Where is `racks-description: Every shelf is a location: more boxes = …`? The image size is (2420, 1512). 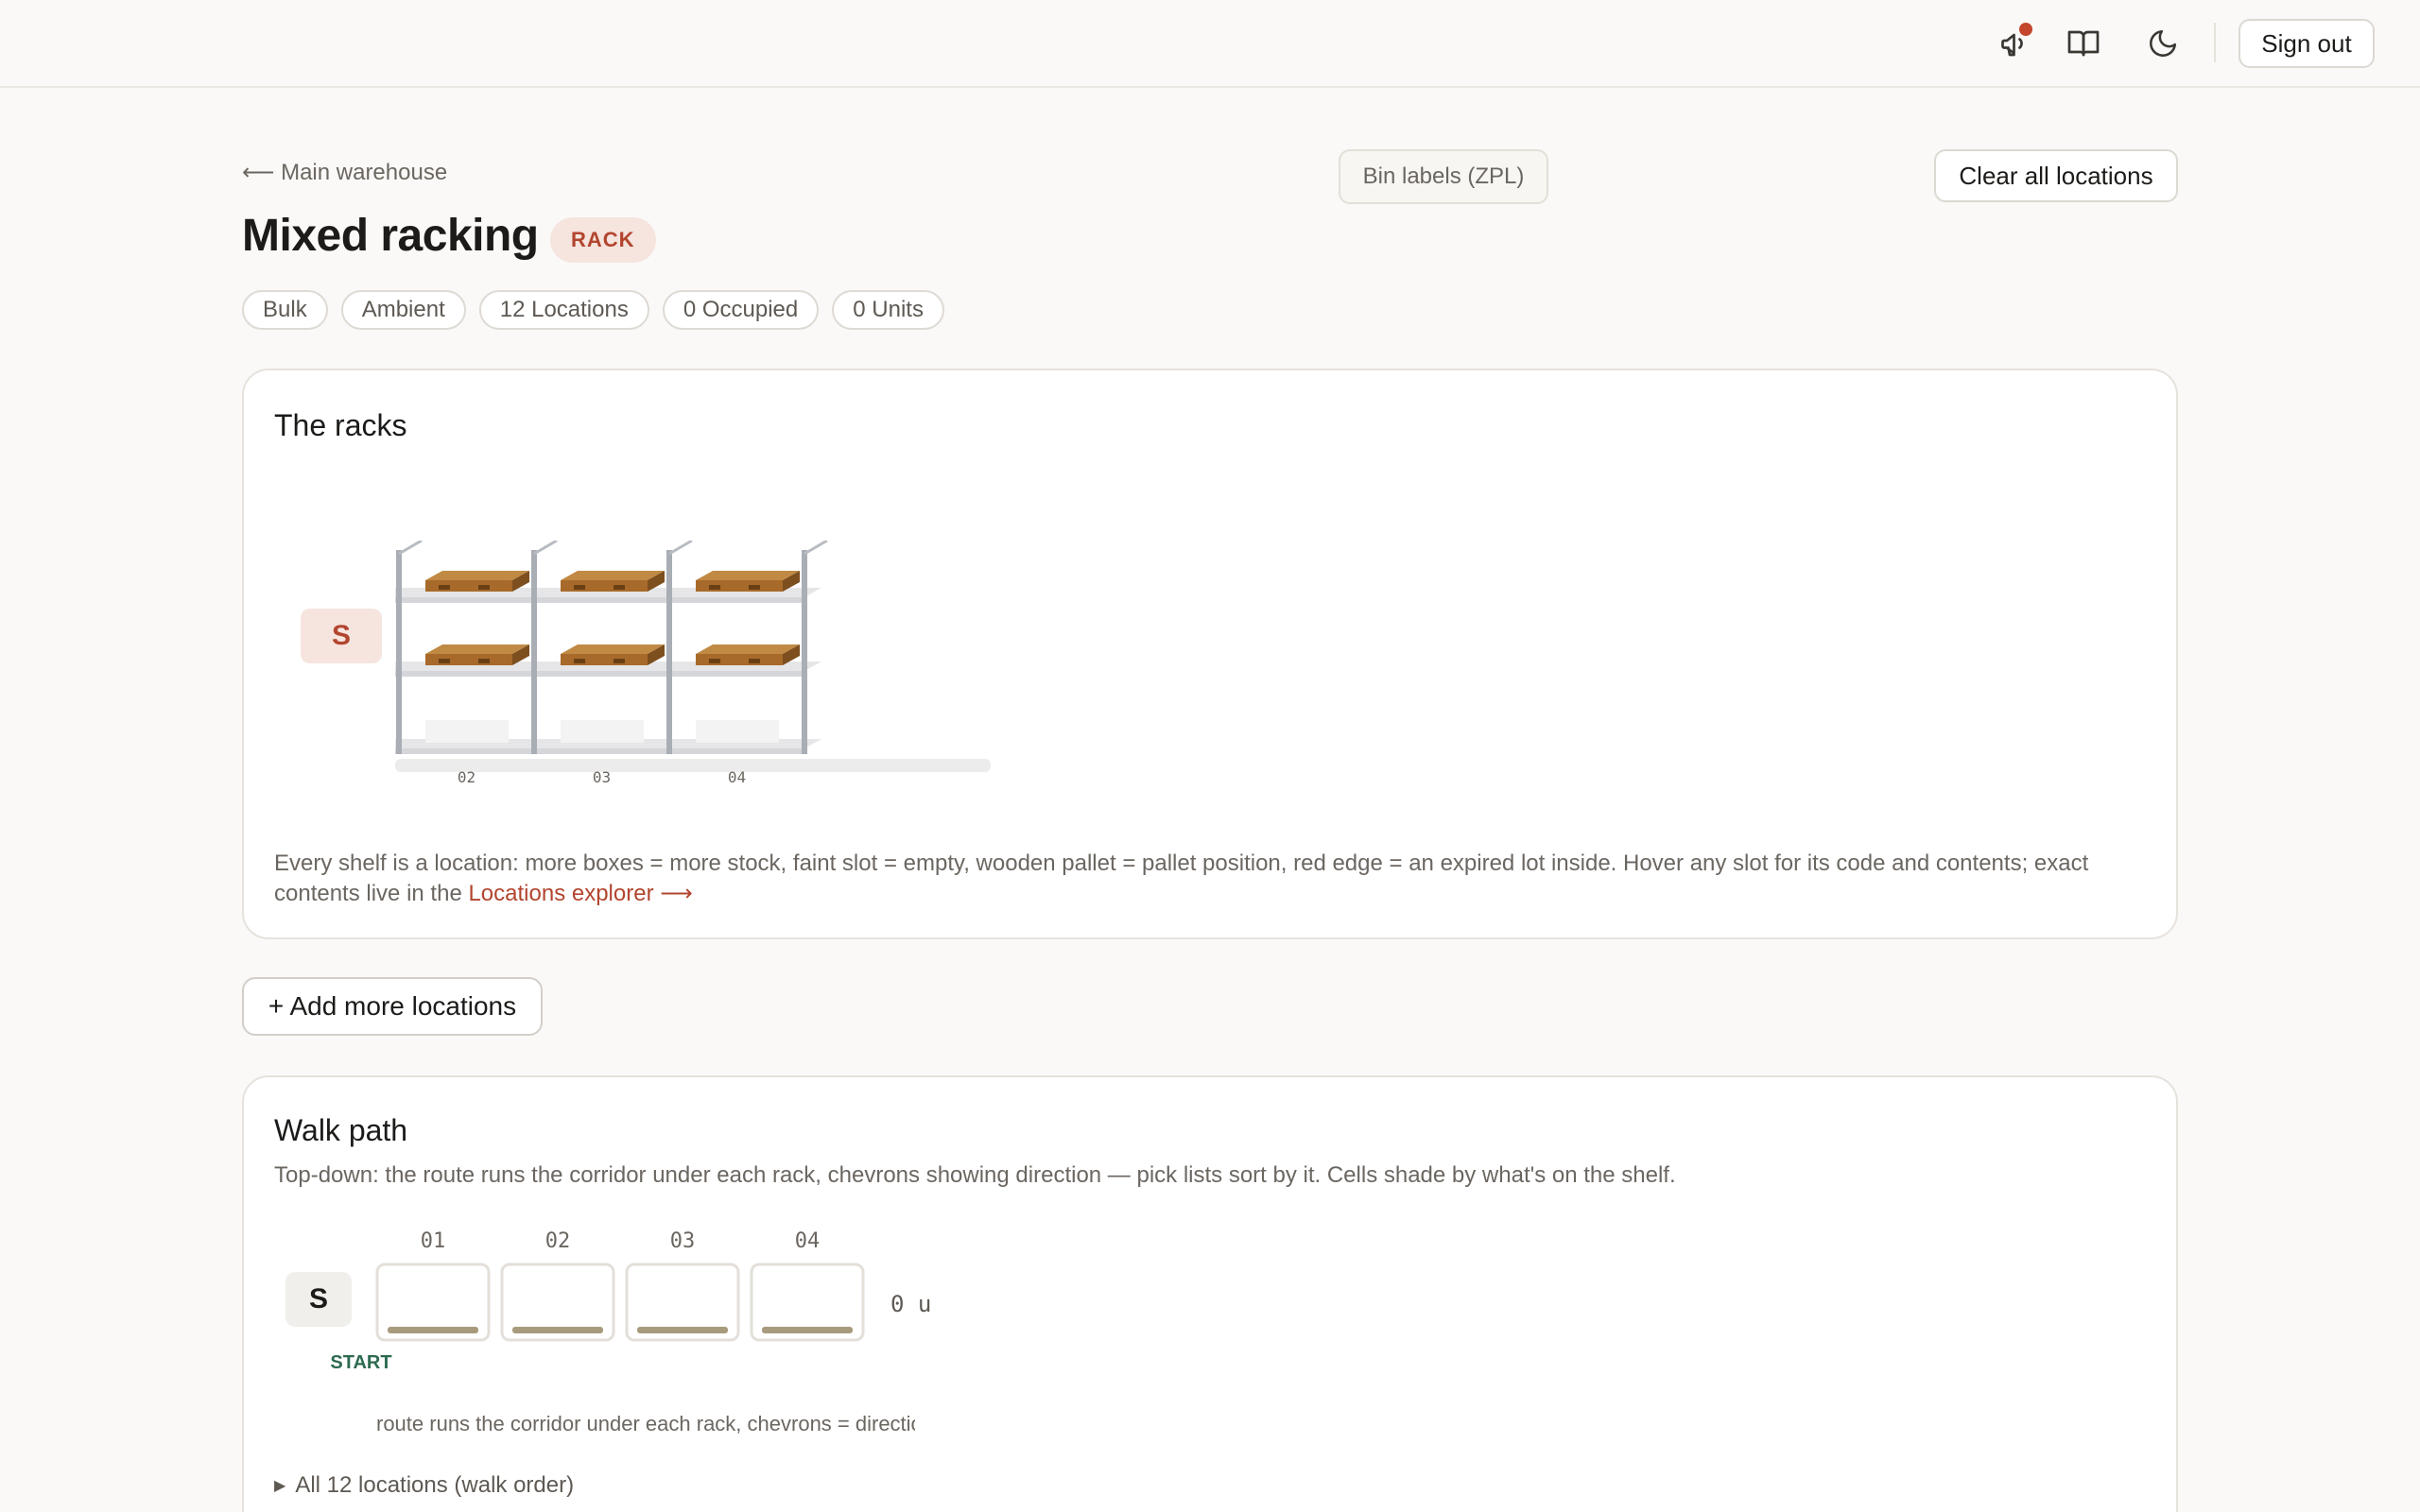
racks-description: Every shelf is a location: more boxes = … is located at coordinates (1214, 879).